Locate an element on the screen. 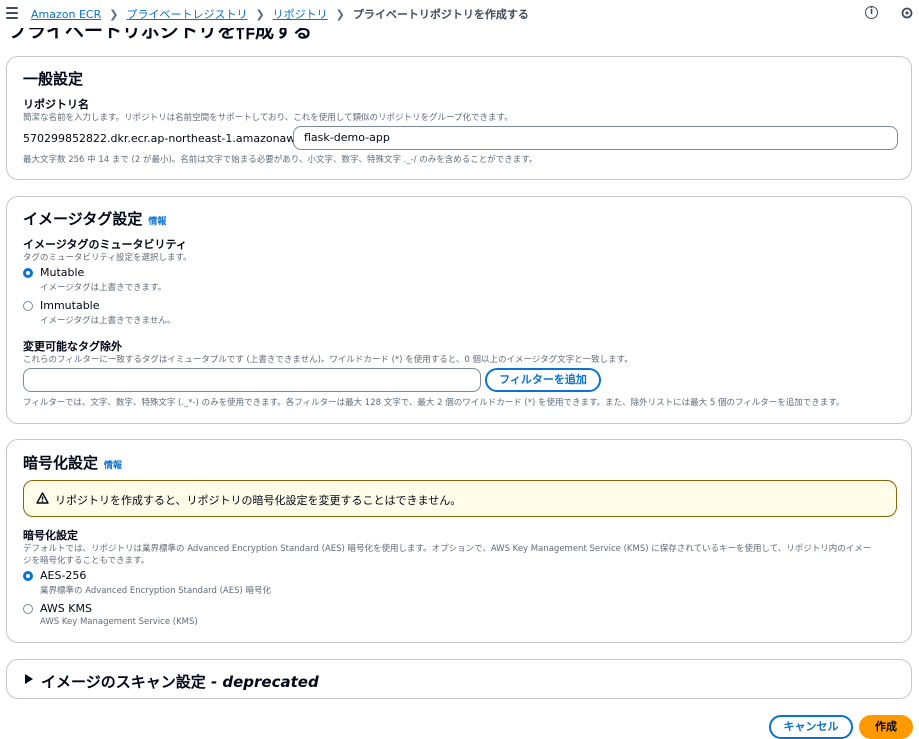  immutable-option: Immutable イメージタグは上書きできません。 is located at coordinates (99, 312).